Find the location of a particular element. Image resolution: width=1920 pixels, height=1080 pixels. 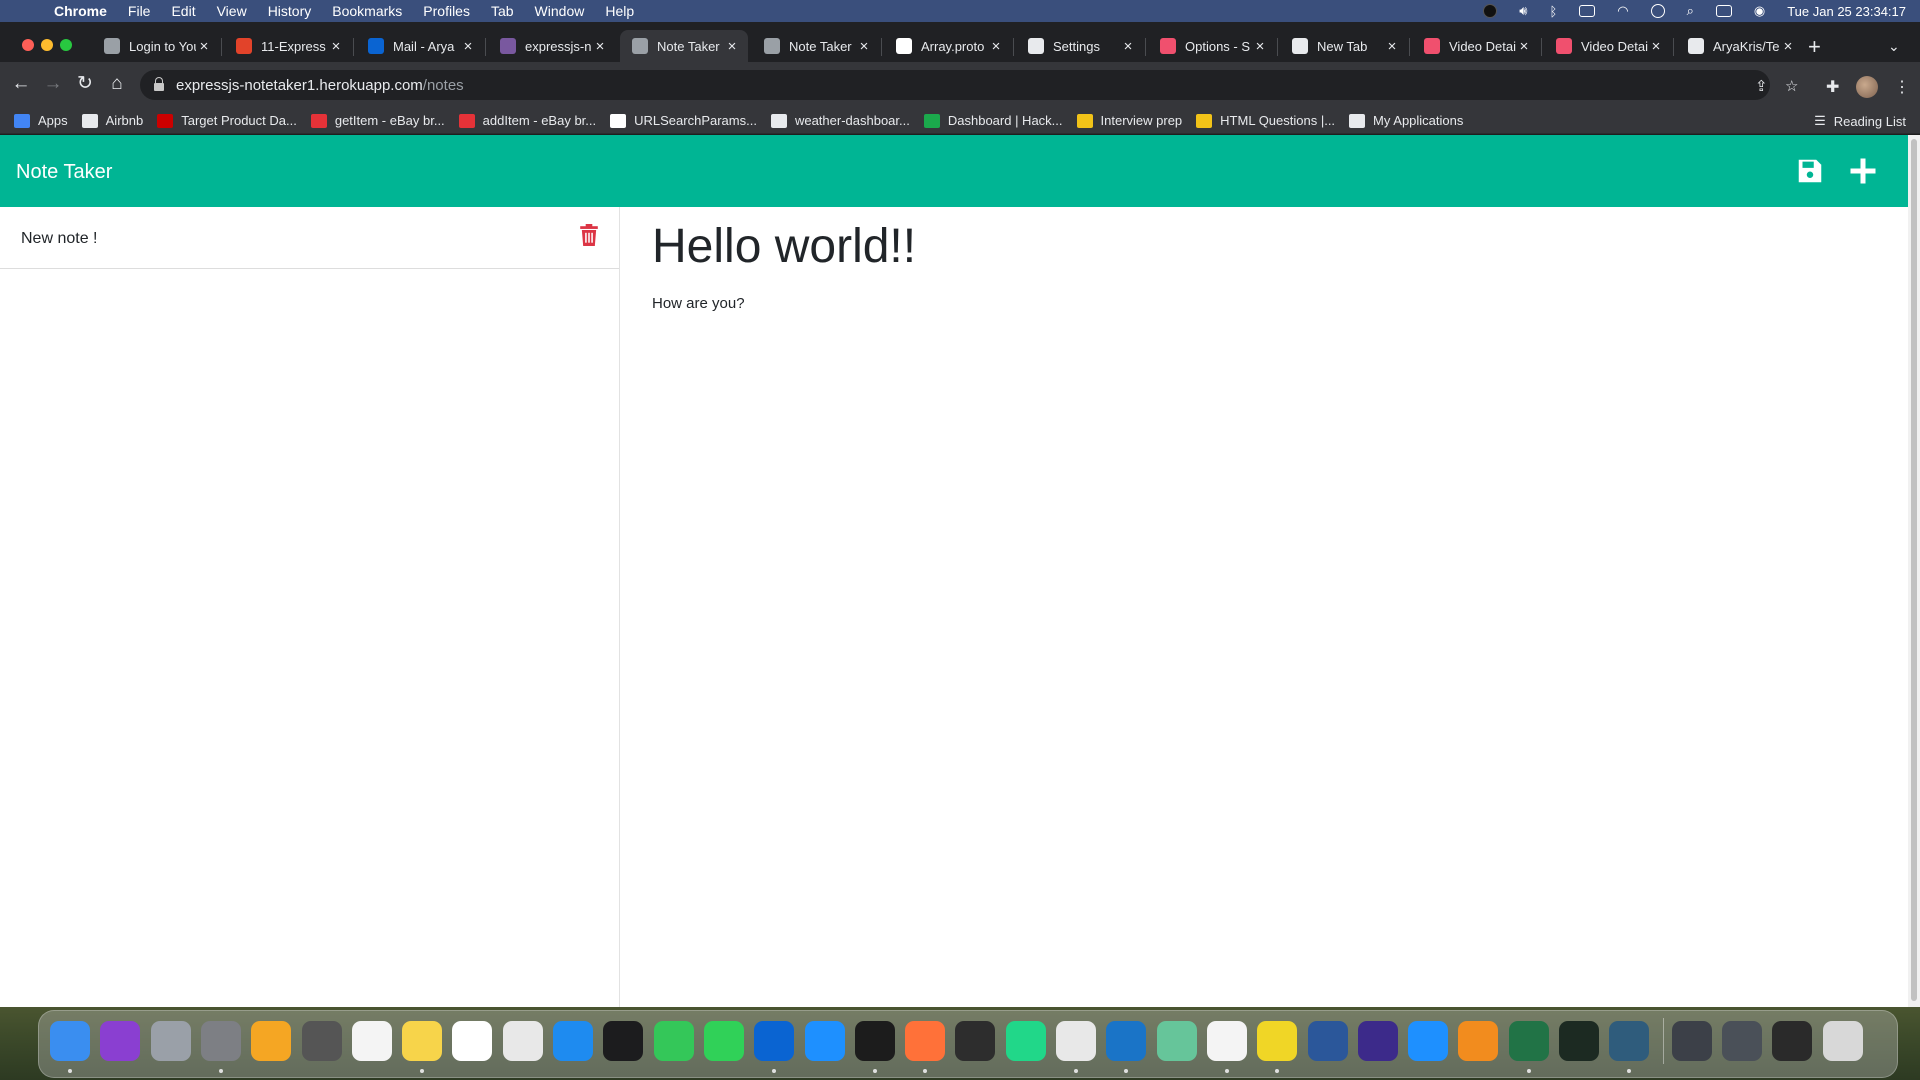

notes-icon is located at coordinates (422, 1041).